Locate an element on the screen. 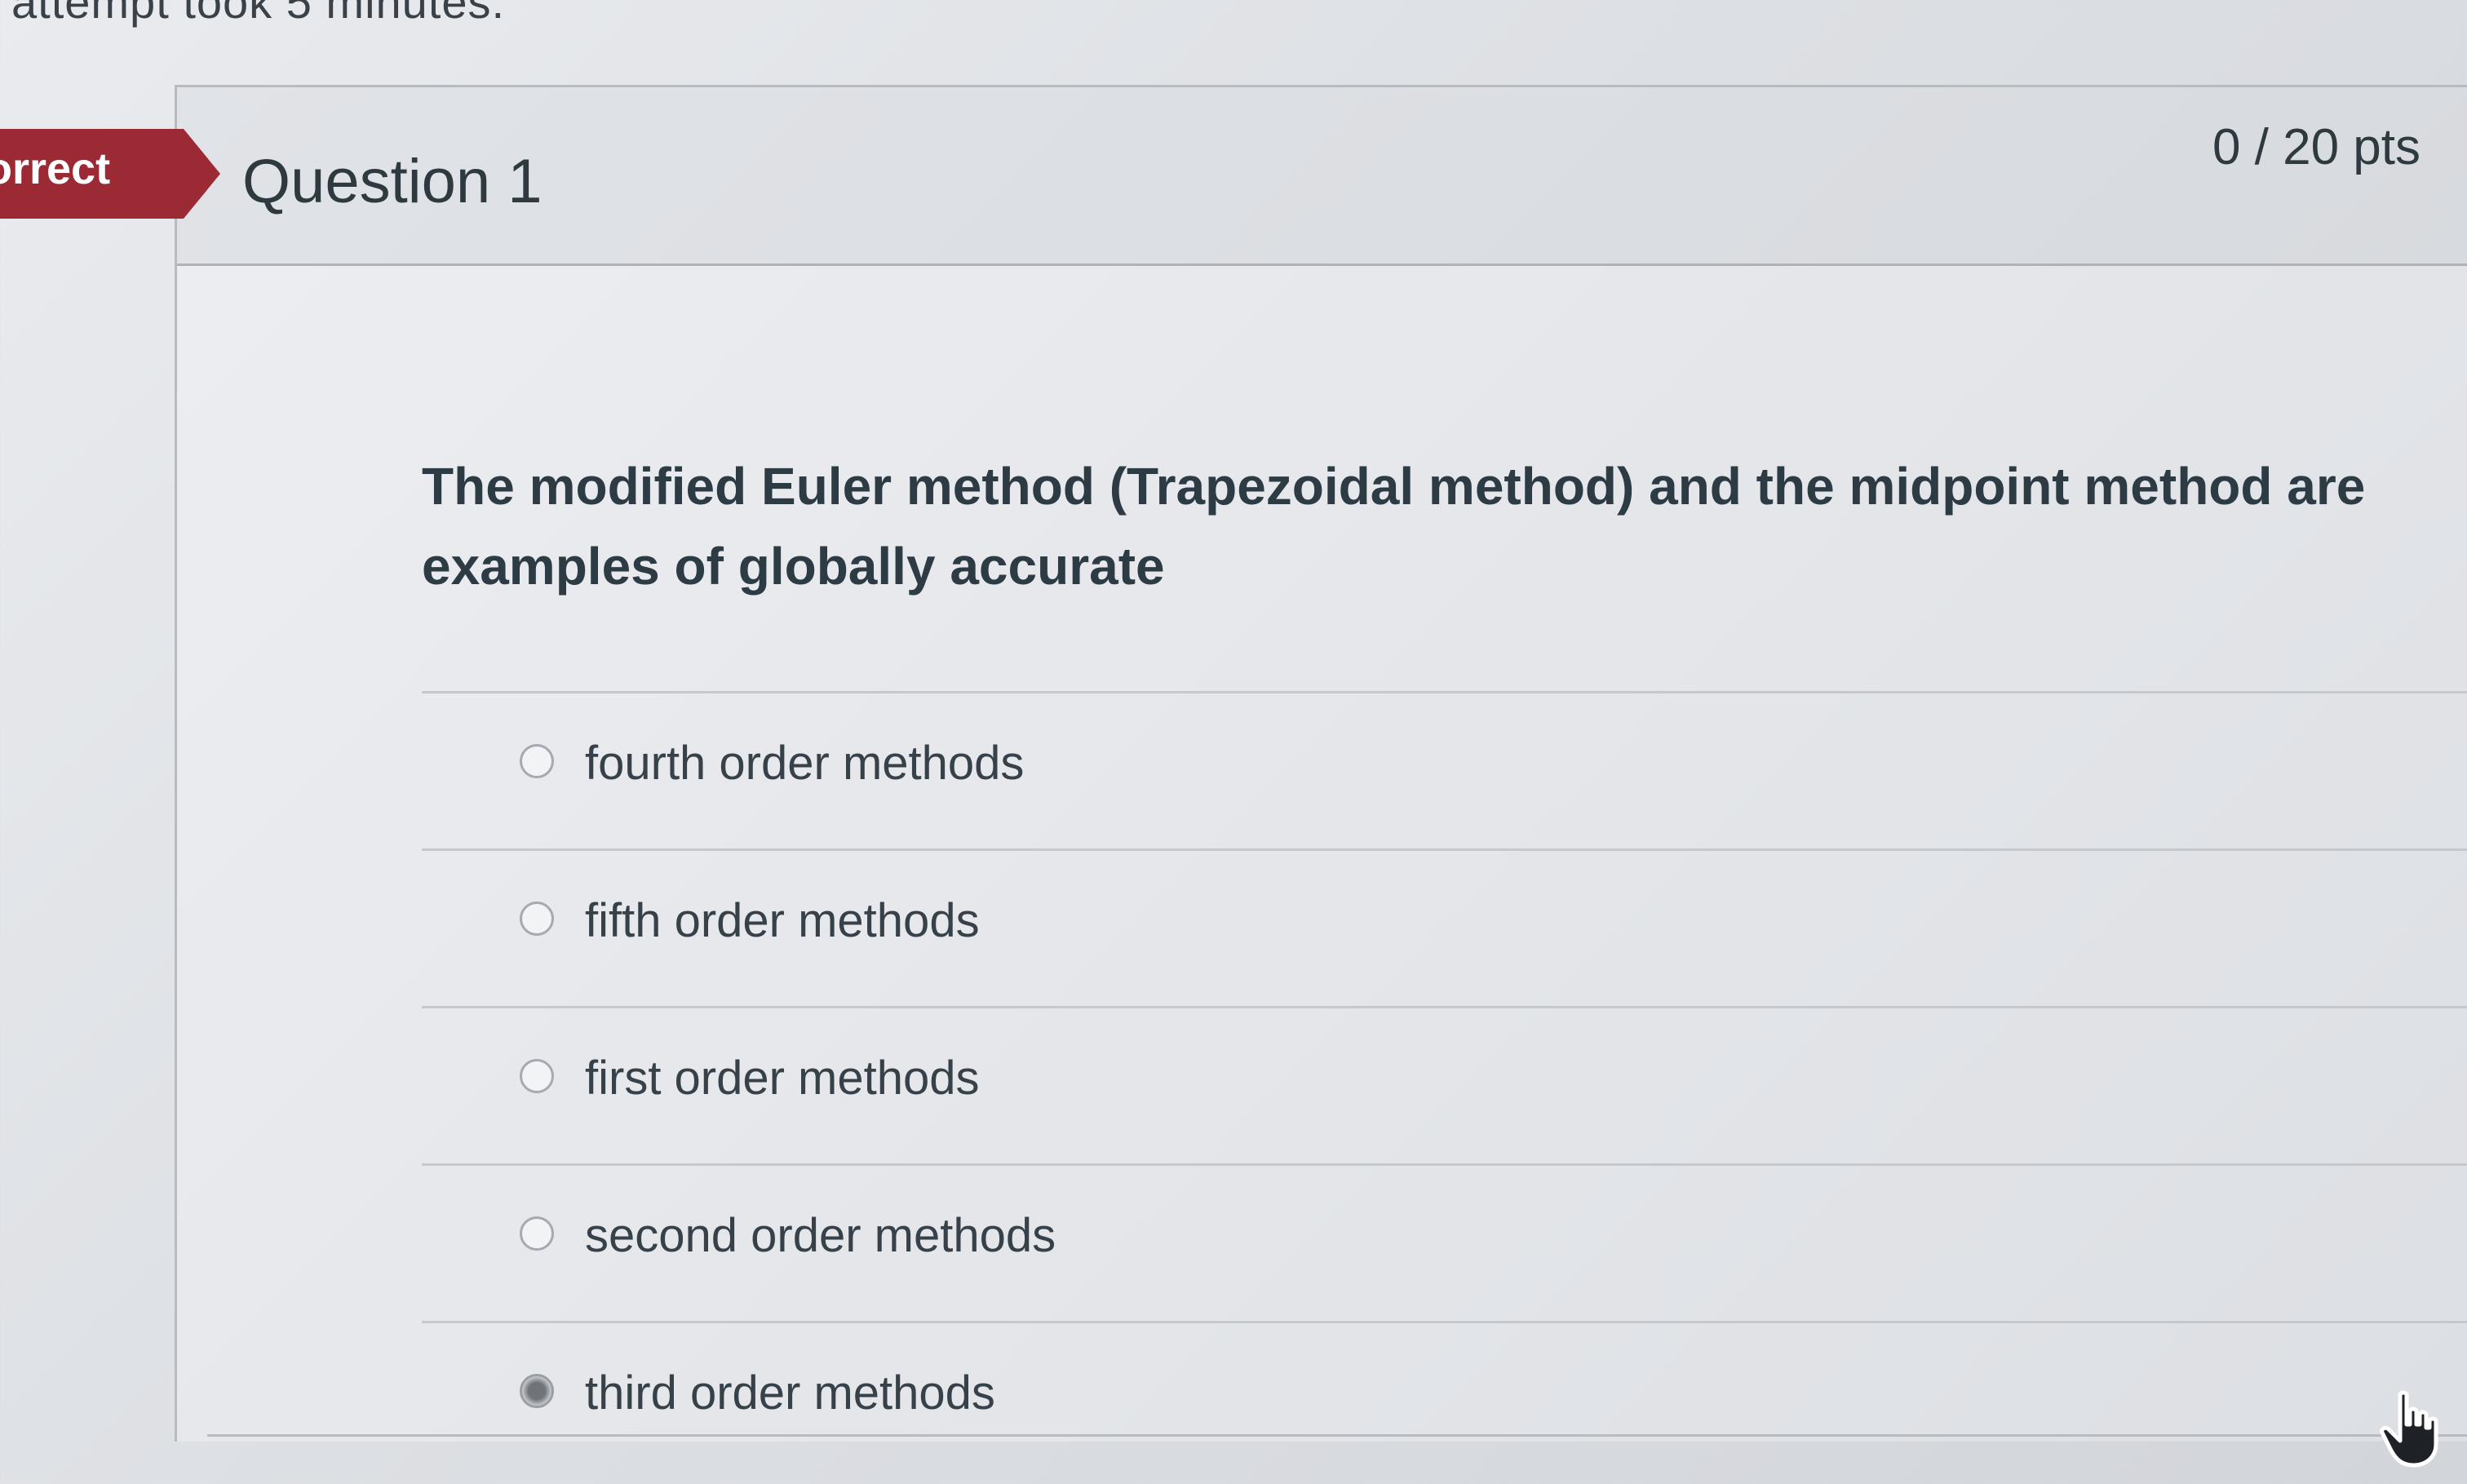  answer-label: second order methods is located at coordinates (820, 1235).